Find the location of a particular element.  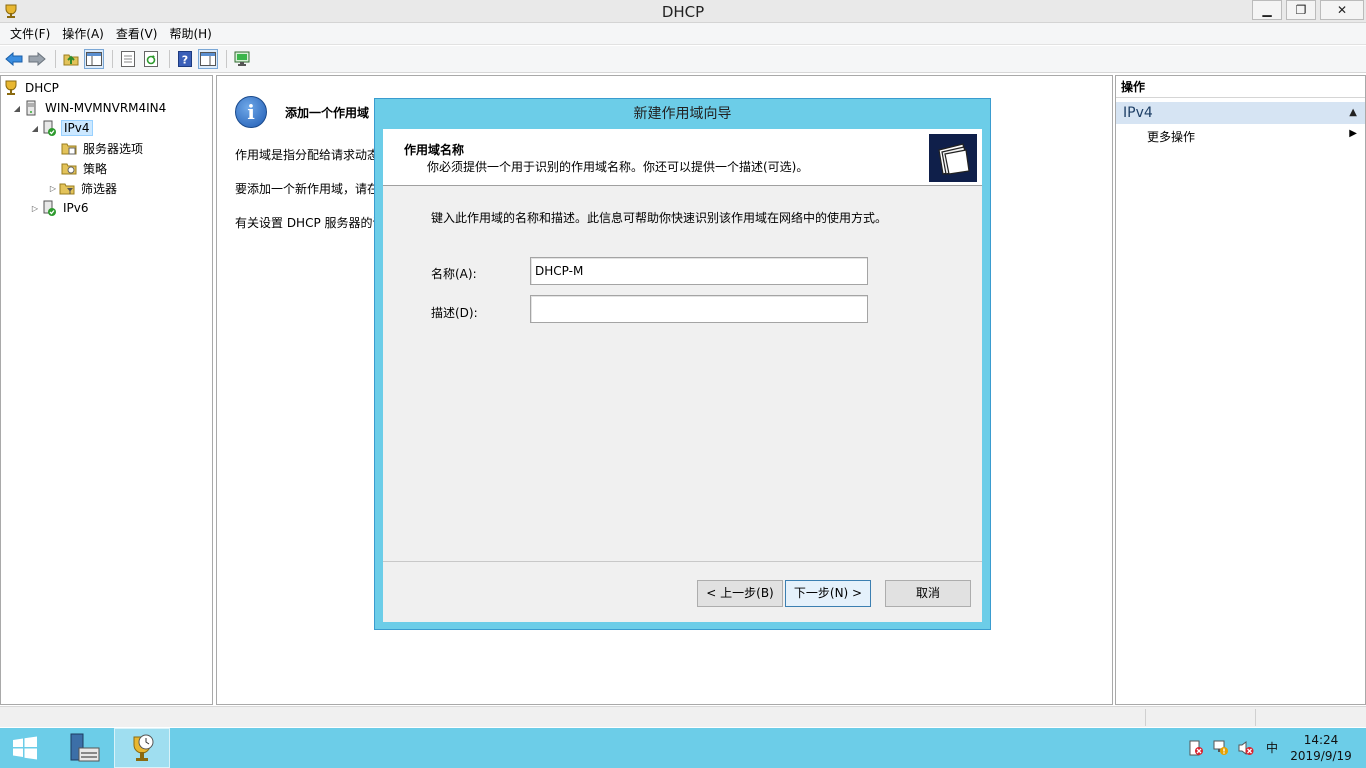

wizard-header: 作用域名称 你必须提供一个用于识别的作用域名称。你还可以提供一个描述(可选)。 is located at coordinates (682, 157).